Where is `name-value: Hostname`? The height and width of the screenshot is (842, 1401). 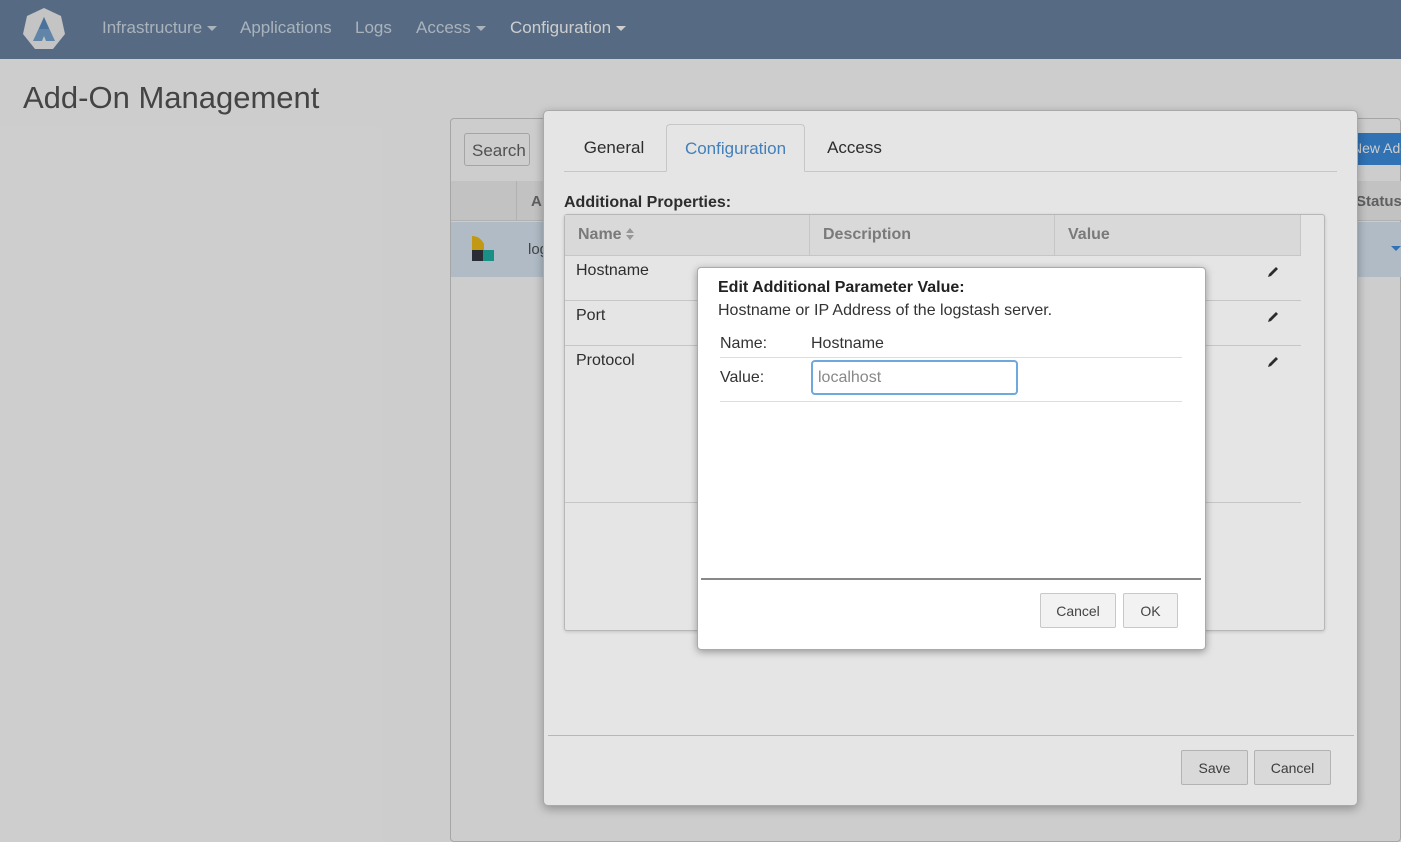
name-value: Hostname is located at coordinates (847, 343).